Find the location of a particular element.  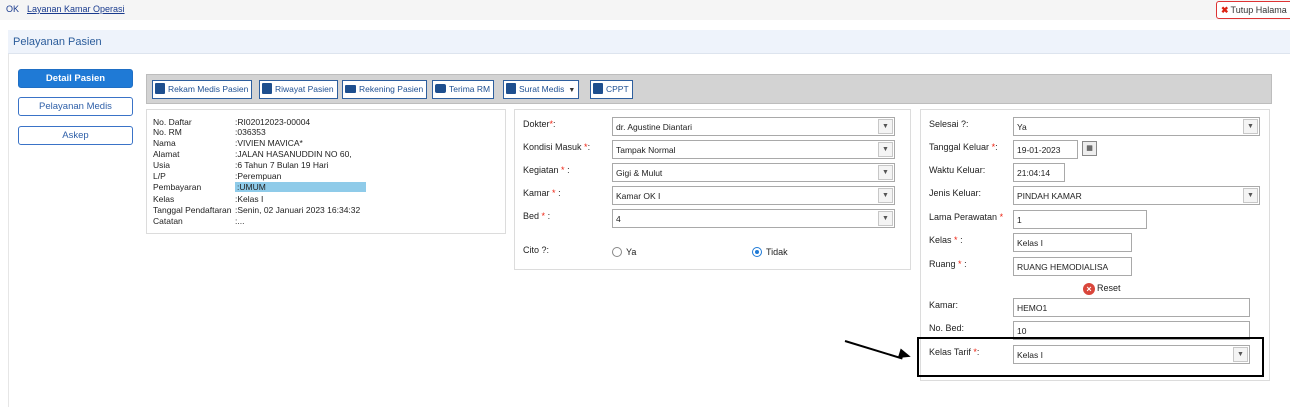

riwayat-pasien-label: Riwayat Pasien is located at coordinates (304, 89).